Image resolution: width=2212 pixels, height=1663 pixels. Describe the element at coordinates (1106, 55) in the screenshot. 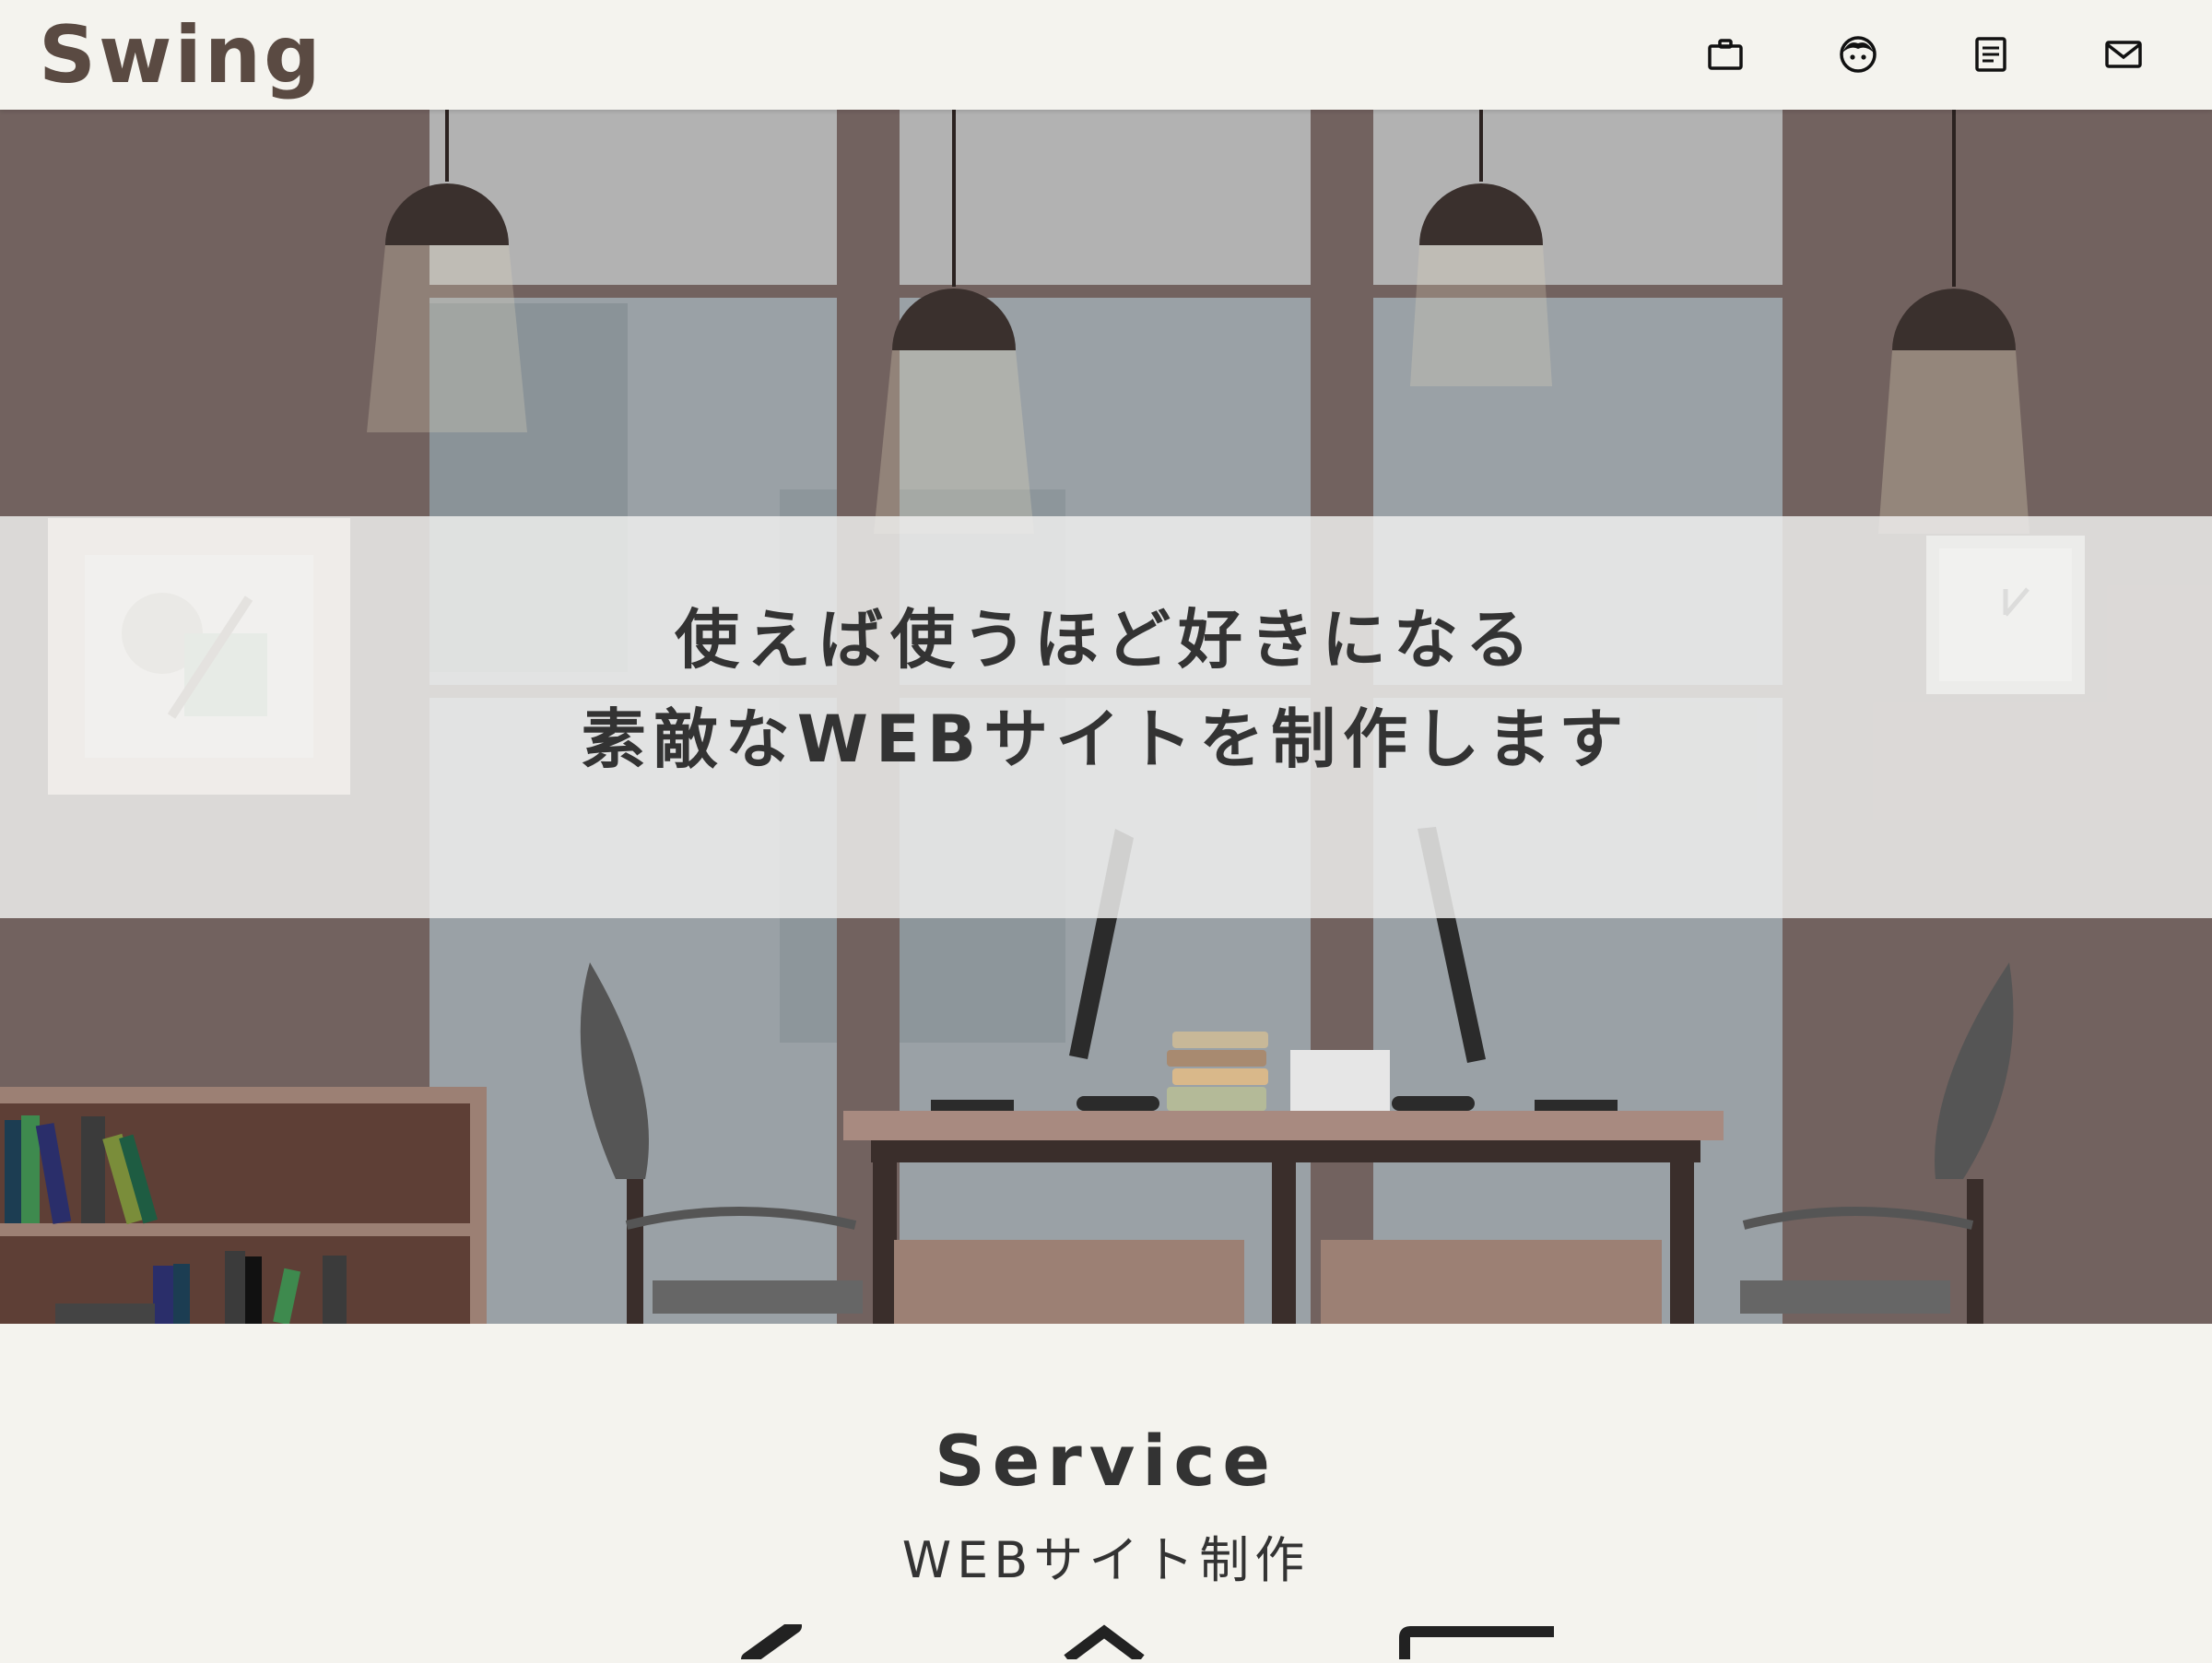

I see `site-header: Swing` at that location.